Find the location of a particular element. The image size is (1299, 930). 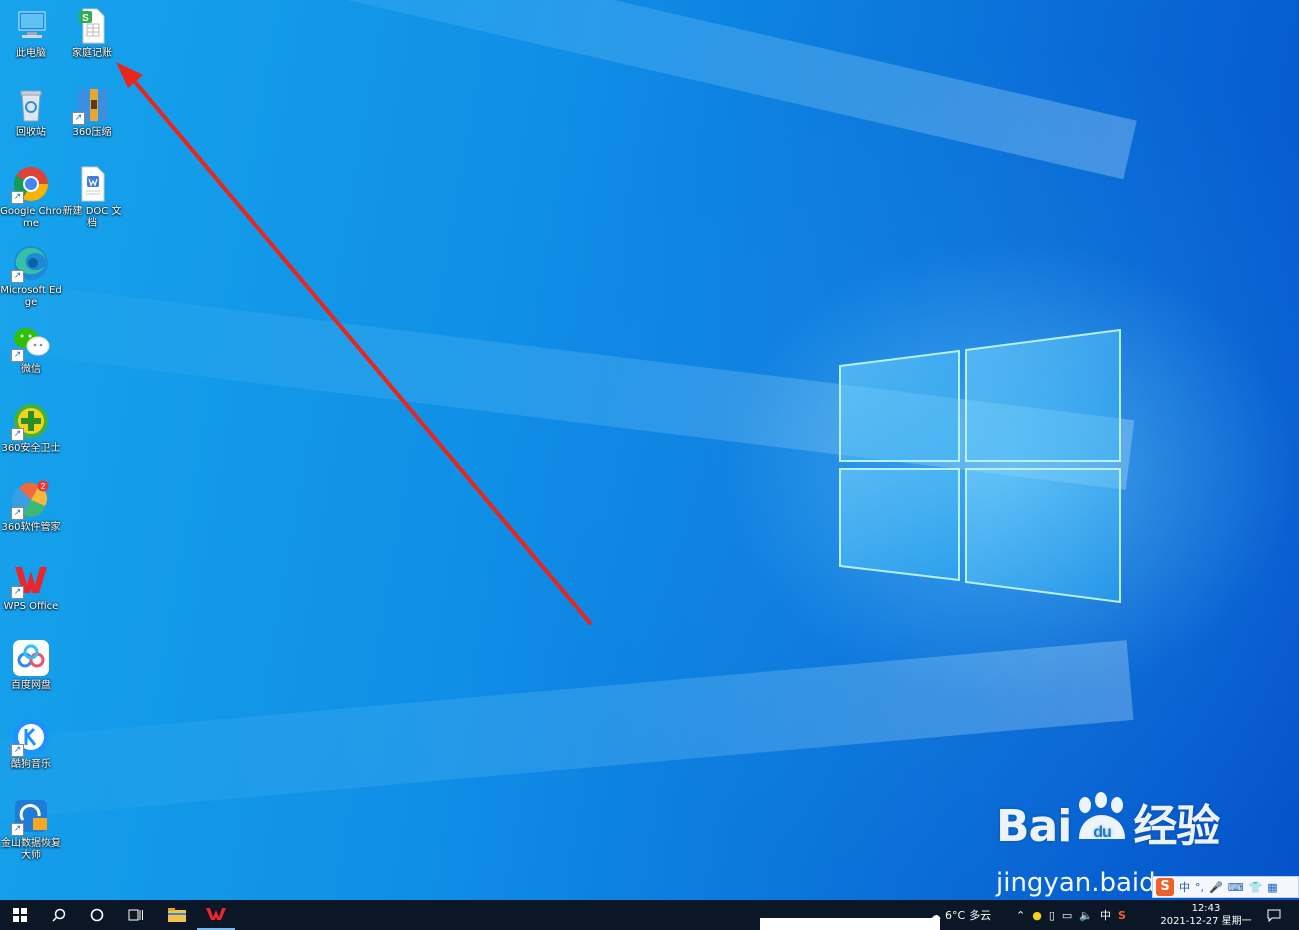

data-recovery-icon: ↗ is located at coordinates (31, 816).